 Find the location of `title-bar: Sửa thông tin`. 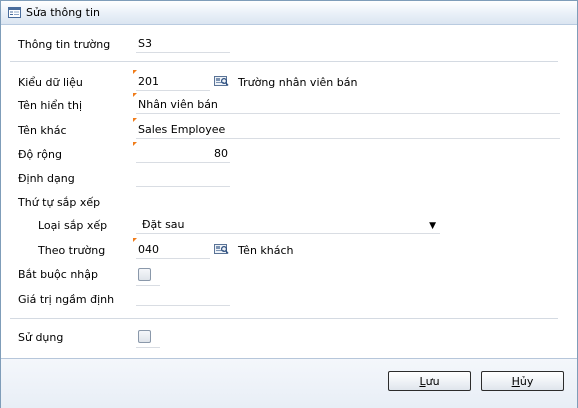

title-bar: Sửa thông tin is located at coordinates (289, 13).